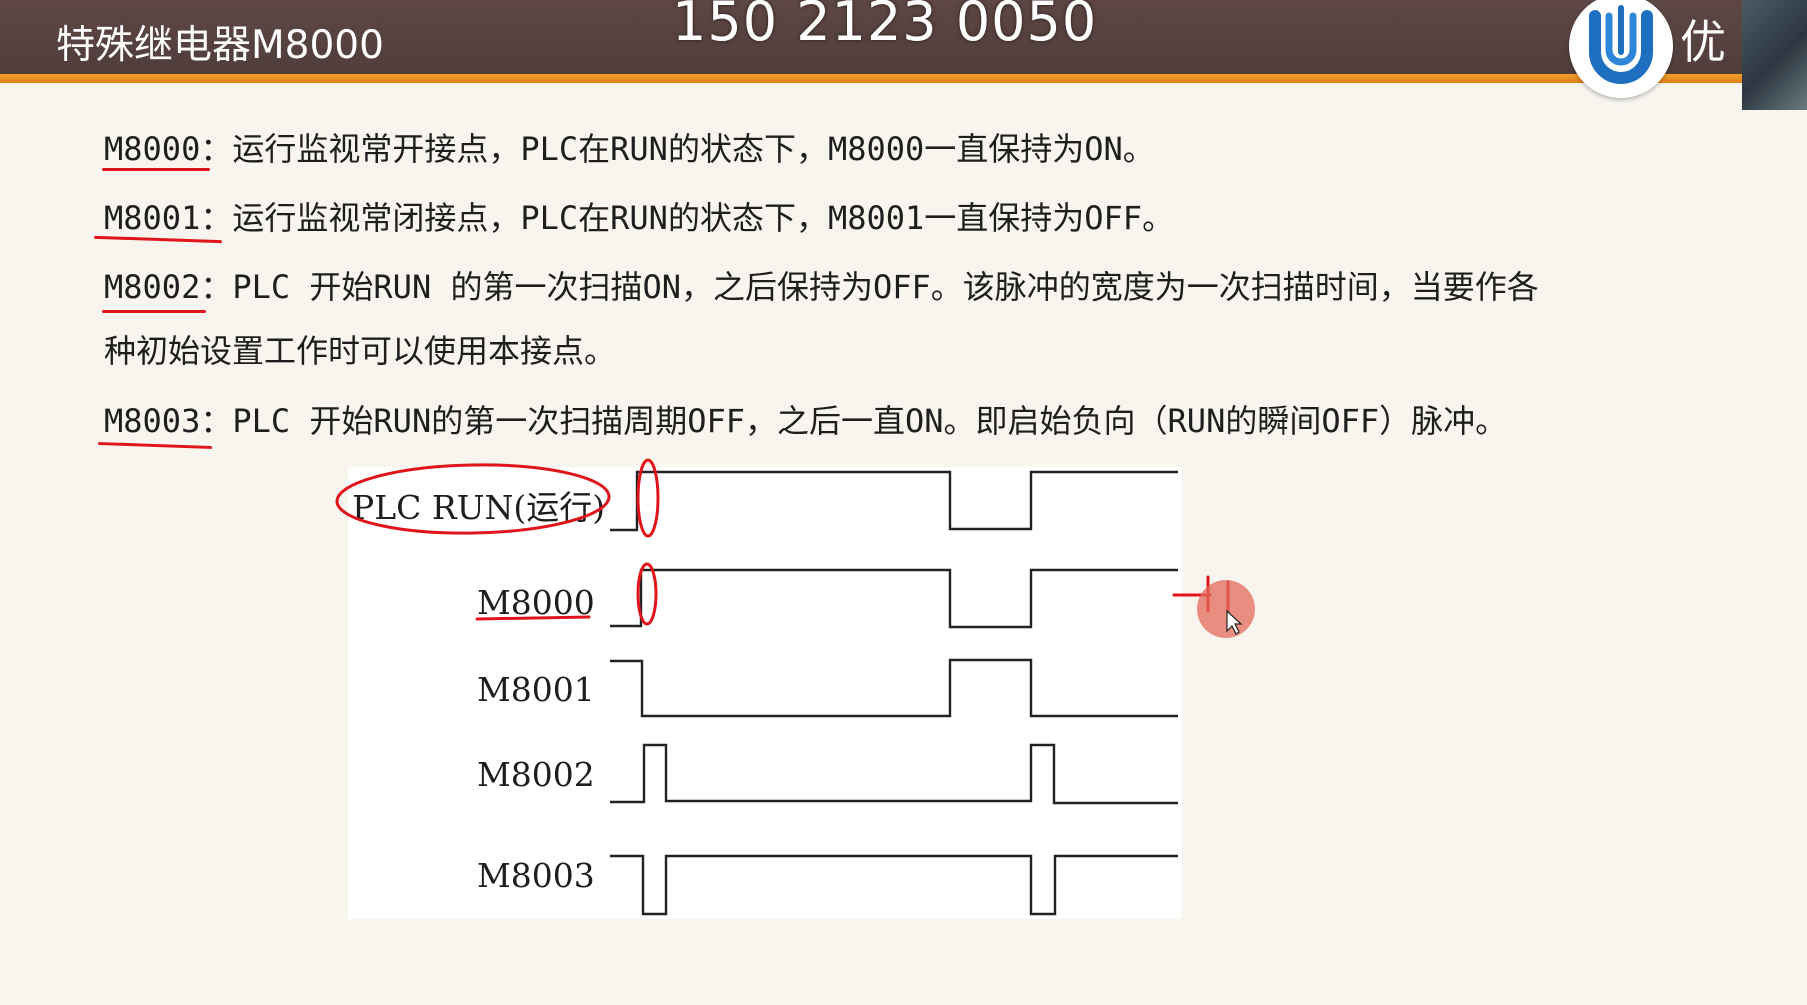 The width and height of the screenshot is (1807, 1005). Describe the element at coordinates (473, 499) in the screenshot. I see `annotation-circle-plc-run` at that location.